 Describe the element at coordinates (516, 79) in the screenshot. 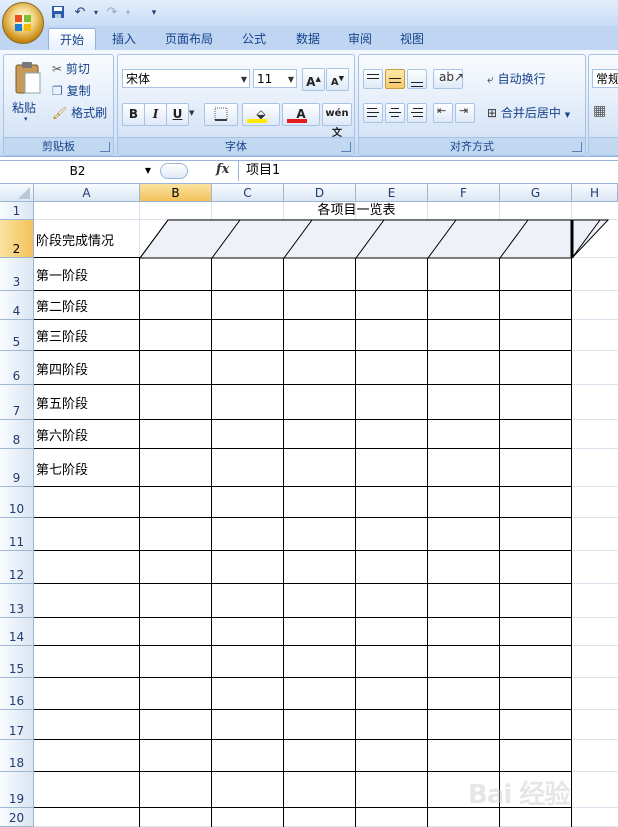

I see `wrap-text-button: ⤶ 自动换行` at that location.